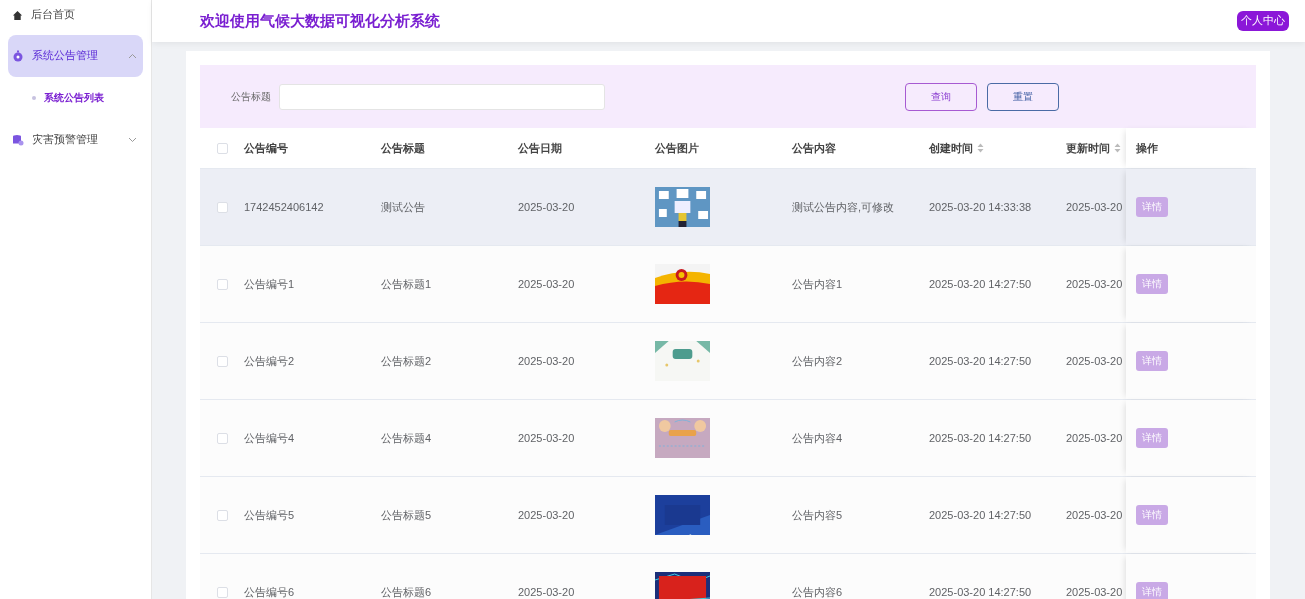  Describe the element at coordinates (407, 361) in the screenshot. I see `table-cell-text: 公告标题2` at that location.